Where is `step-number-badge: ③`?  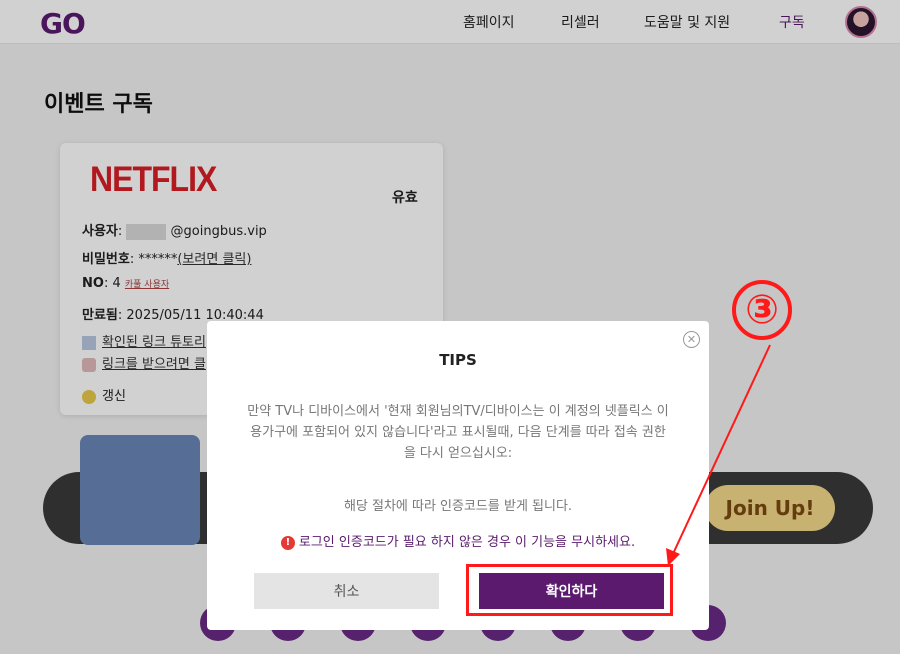
step-number-badge: ③ is located at coordinates (762, 310).